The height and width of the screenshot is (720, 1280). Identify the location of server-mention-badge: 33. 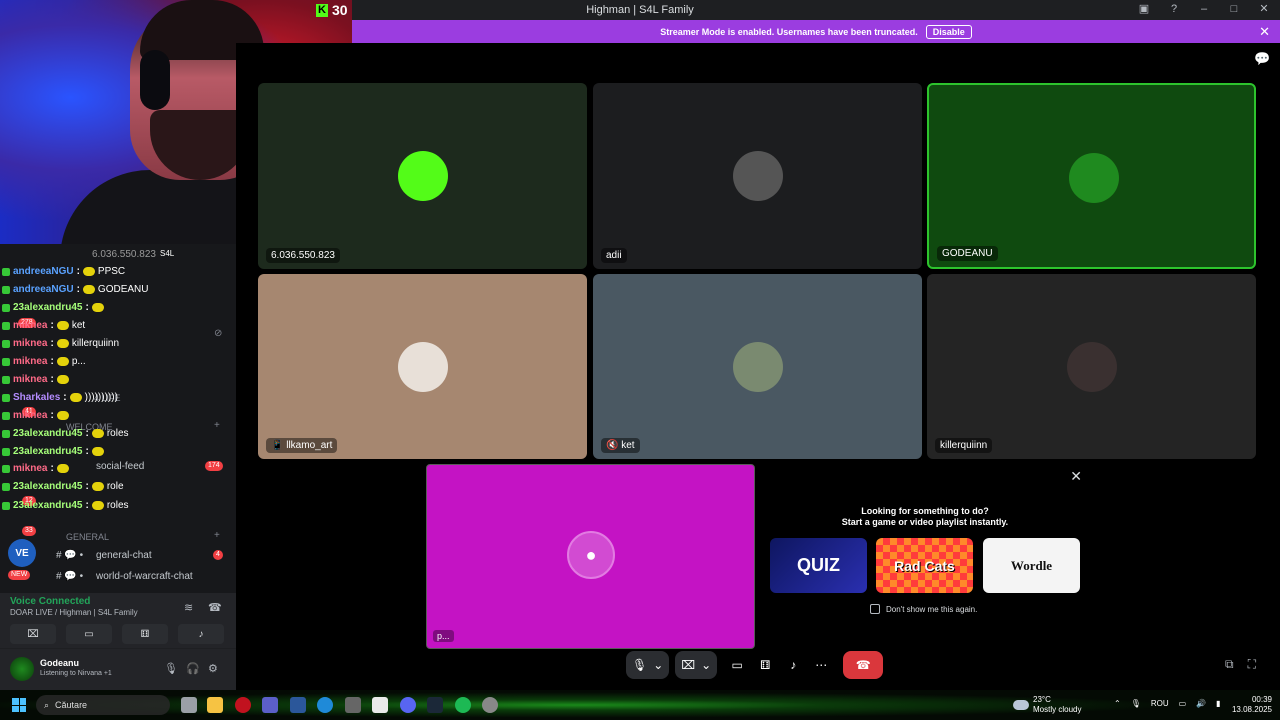
(29, 531).